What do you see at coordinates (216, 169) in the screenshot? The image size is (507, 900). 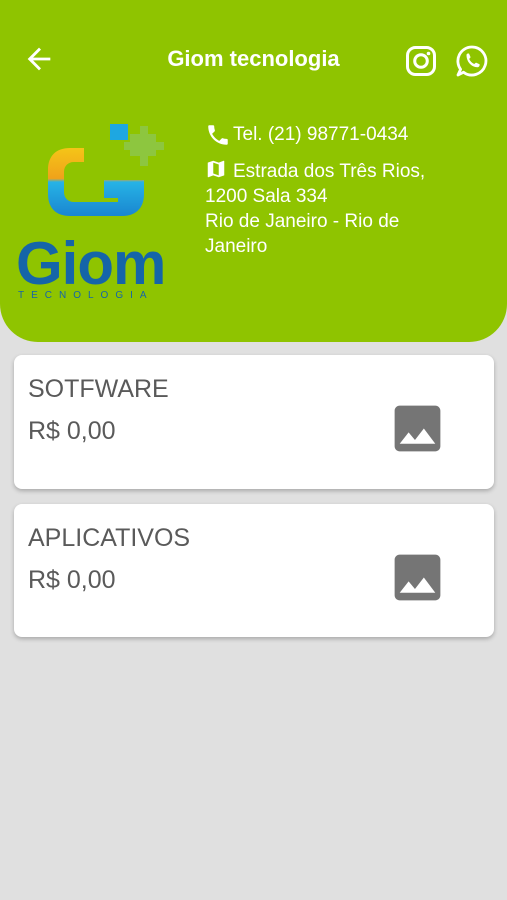 I see `map-icon` at bounding box center [216, 169].